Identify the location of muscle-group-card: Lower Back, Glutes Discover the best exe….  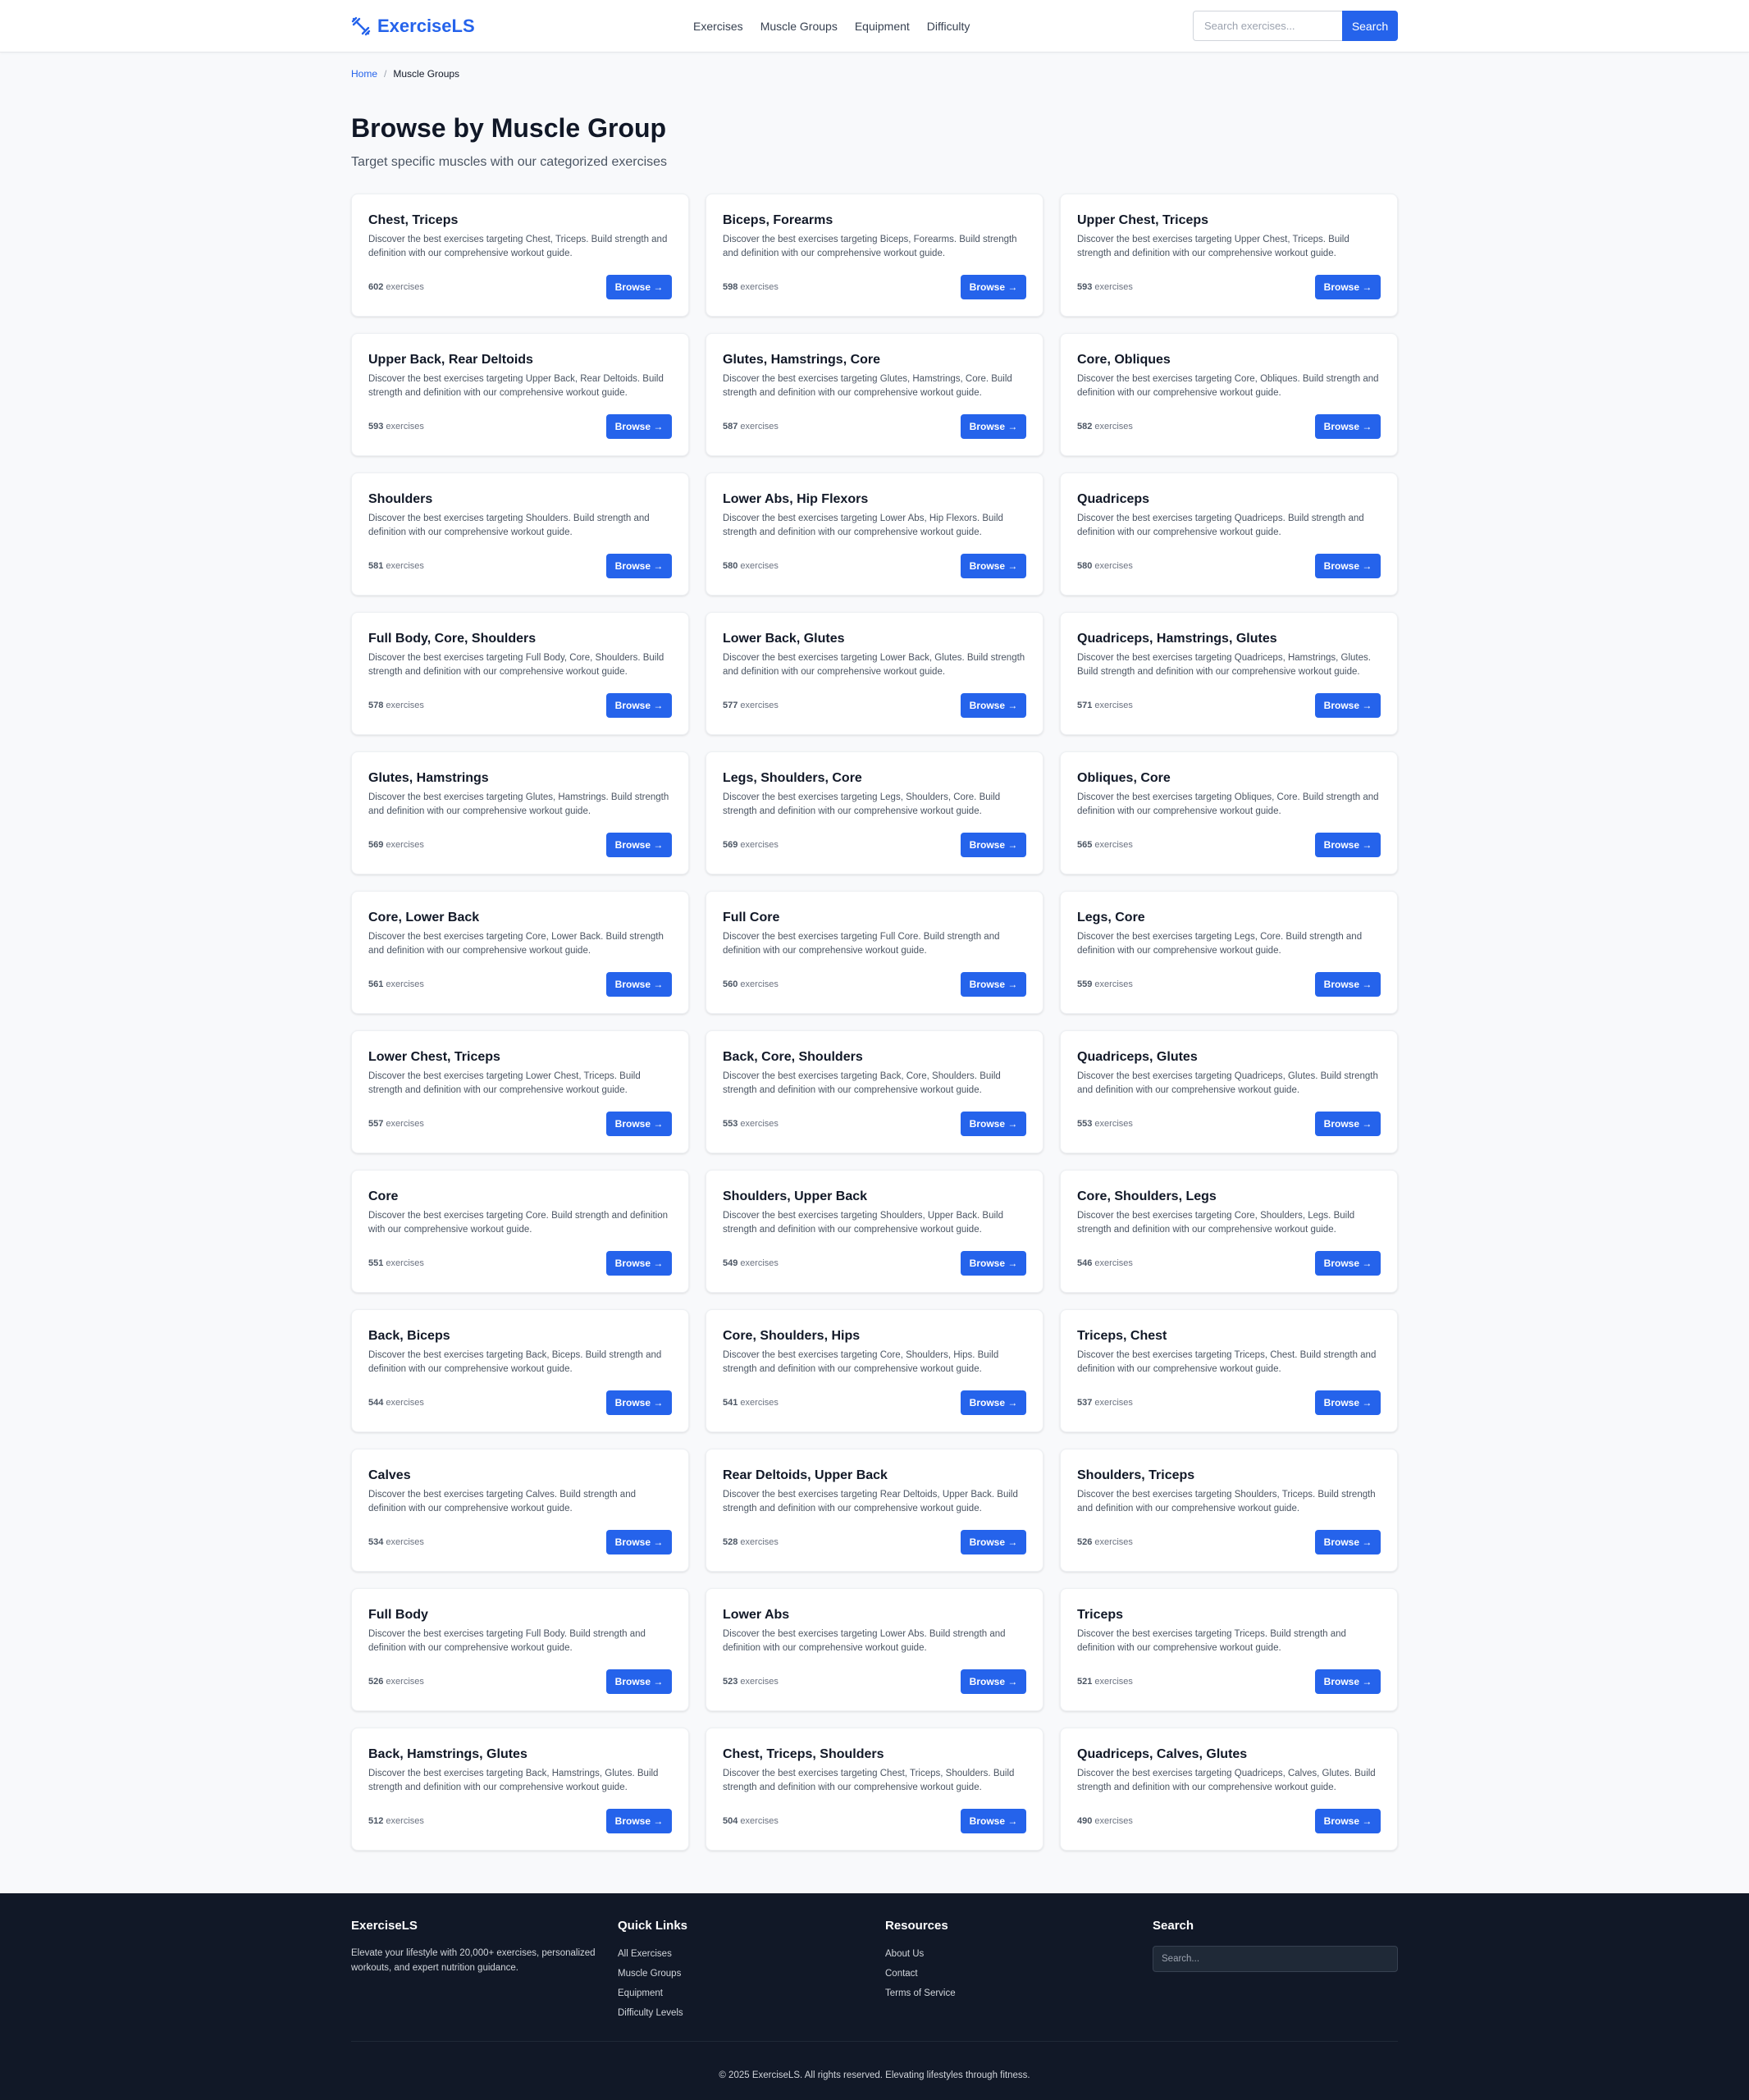
(874, 673).